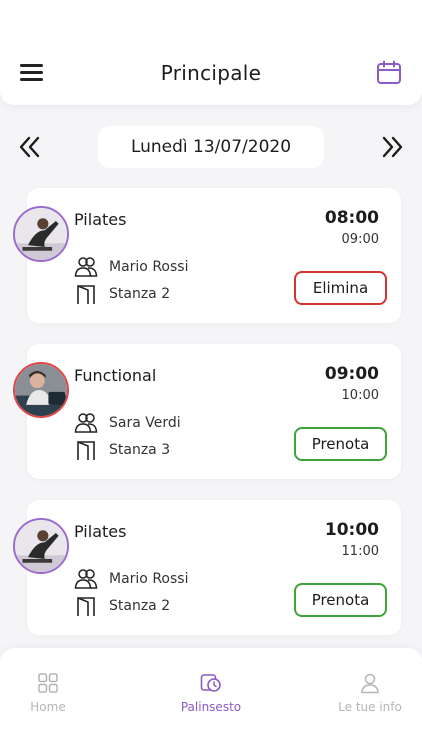  What do you see at coordinates (211, 707) in the screenshot?
I see `tab-label: Palinsesto` at bounding box center [211, 707].